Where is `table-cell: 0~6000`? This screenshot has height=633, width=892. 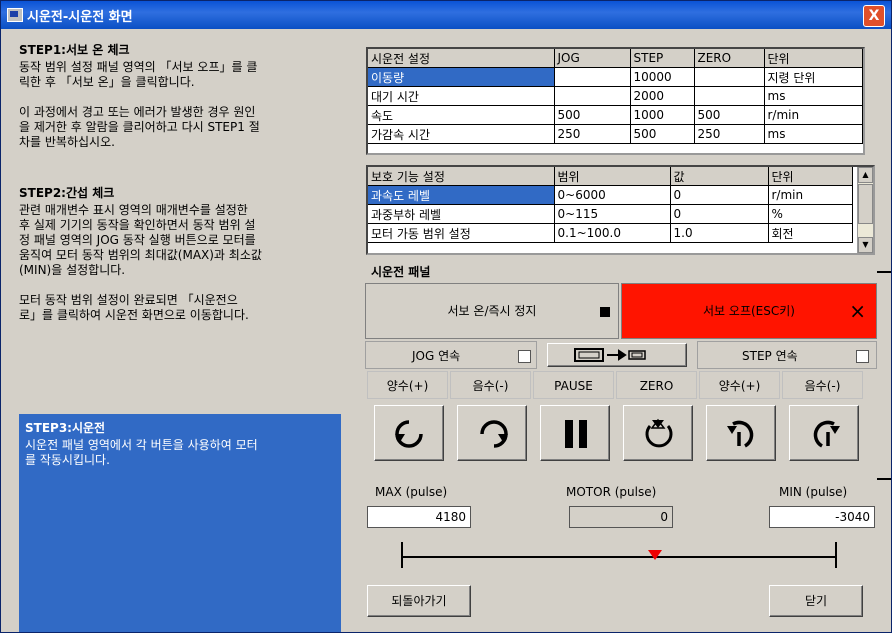
table-cell: 0~6000 is located at coordinates (612, 195).